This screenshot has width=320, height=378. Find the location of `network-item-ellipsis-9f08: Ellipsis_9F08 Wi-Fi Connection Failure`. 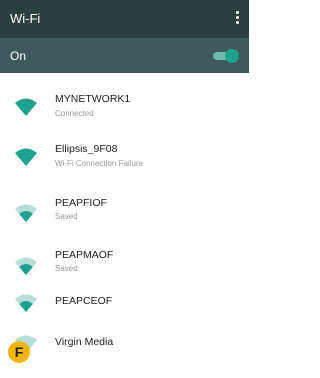

network-item-ellipsis-9f08: Ellipsis_9F08 Wi-Fi Connection Failure is located at coordinates (124, 158).